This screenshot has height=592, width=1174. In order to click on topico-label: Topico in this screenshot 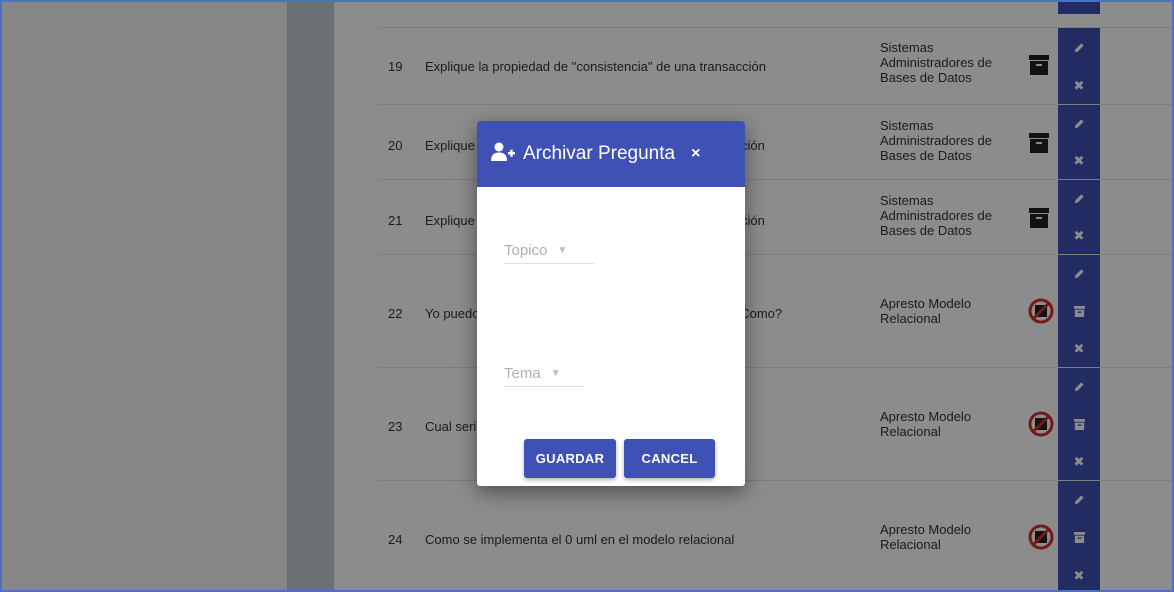, I will do `click(526, 250)`.